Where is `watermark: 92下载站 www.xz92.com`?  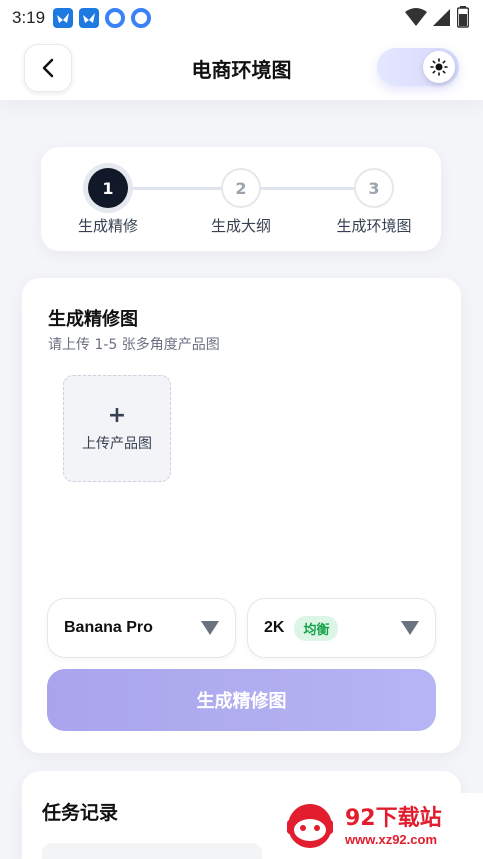 watermark: 92下载站 www.xz92.com is located at coordinates (374, 826).